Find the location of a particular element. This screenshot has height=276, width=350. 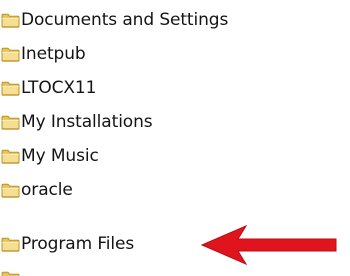

folder-item-inetpub: Inetpub is located at coordinates (43, 54).